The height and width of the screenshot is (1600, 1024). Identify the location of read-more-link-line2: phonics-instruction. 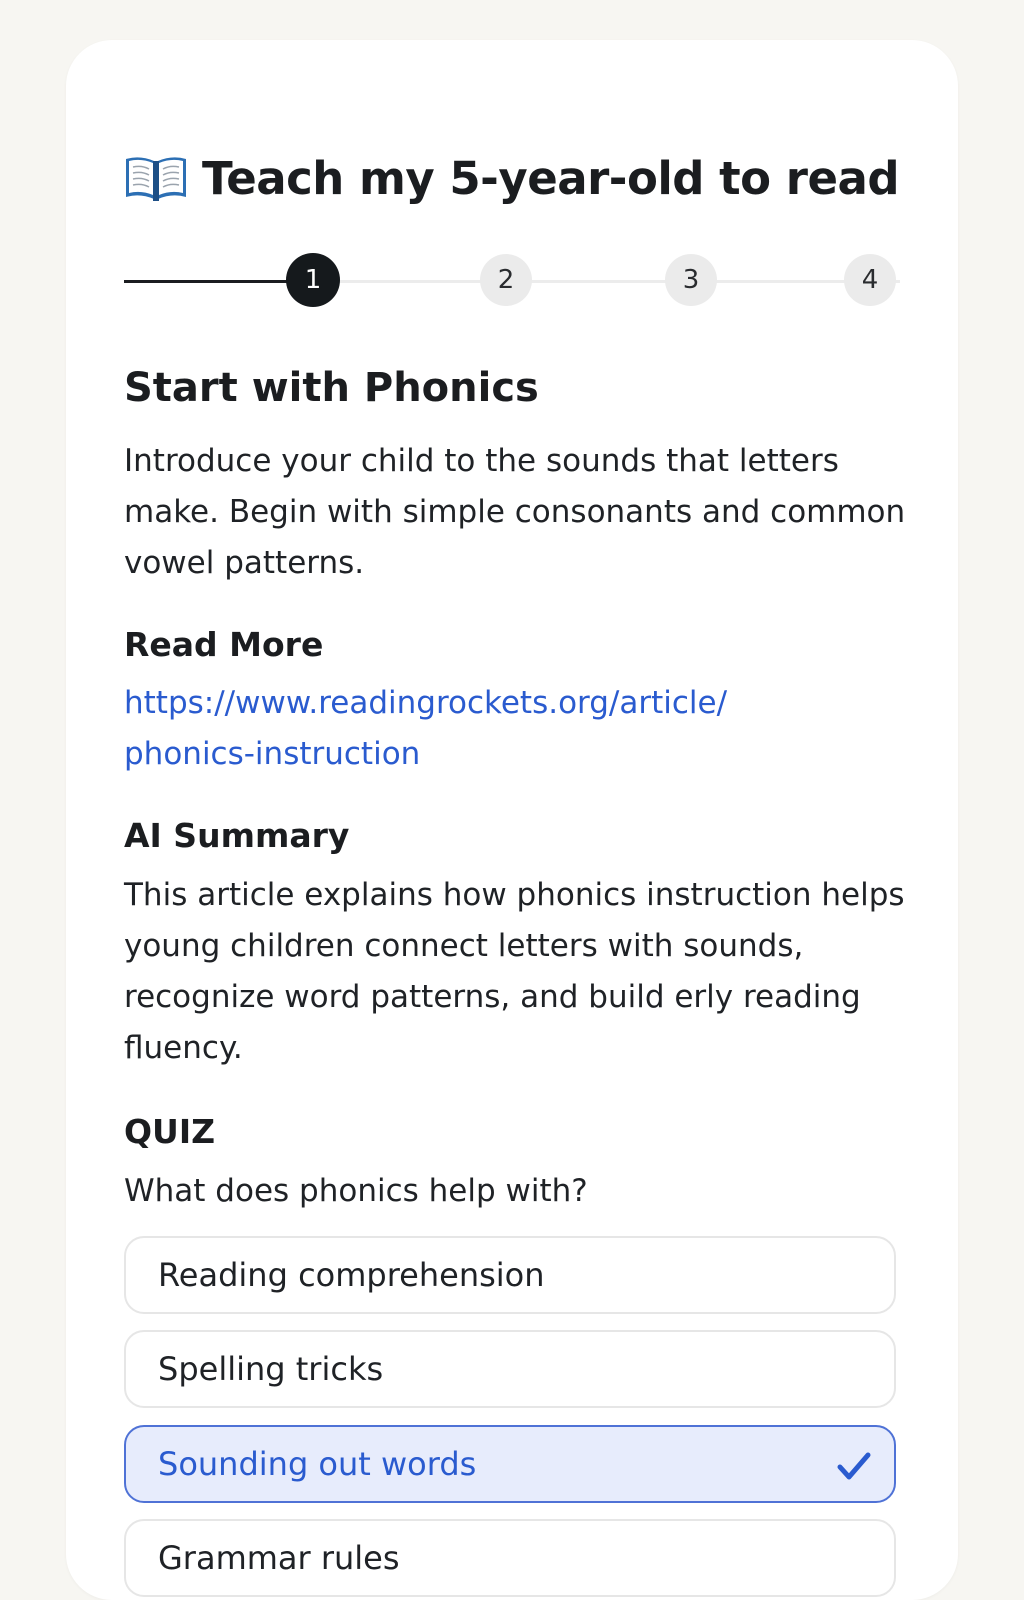
(272, 754).